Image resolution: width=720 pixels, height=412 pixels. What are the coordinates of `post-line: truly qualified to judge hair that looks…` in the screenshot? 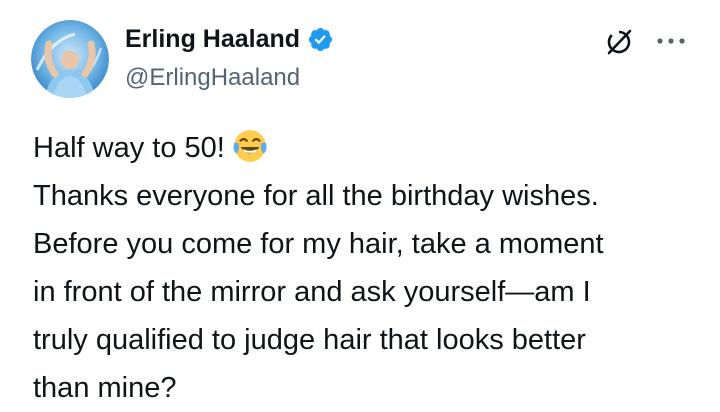 It's located at (309, 340).